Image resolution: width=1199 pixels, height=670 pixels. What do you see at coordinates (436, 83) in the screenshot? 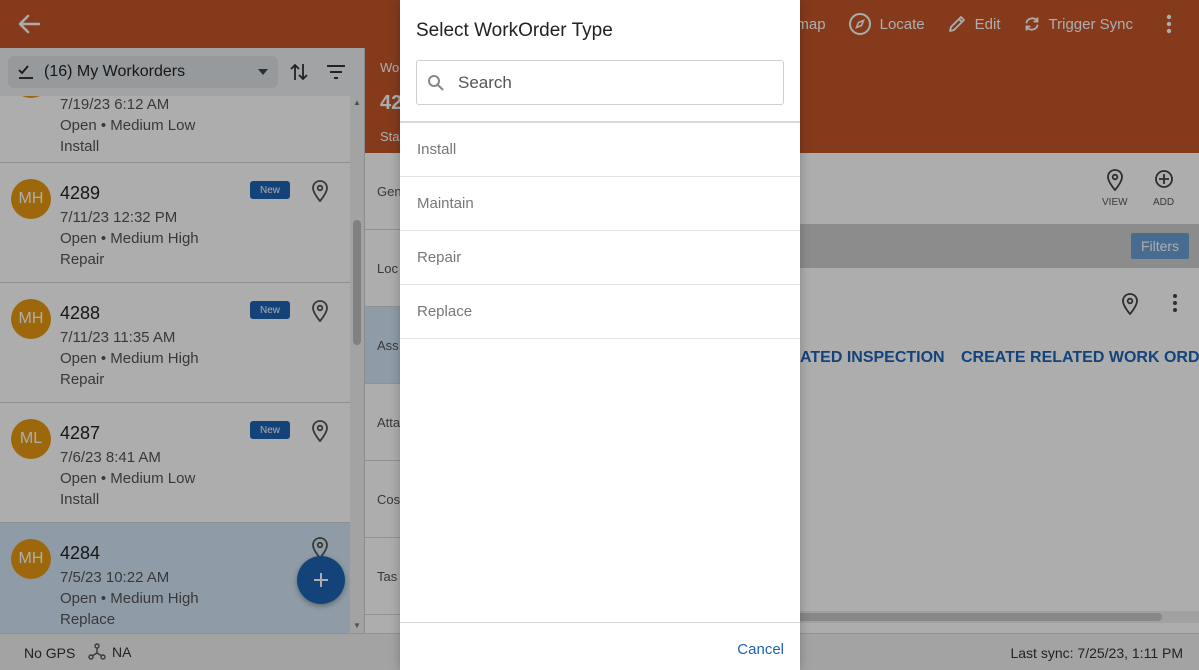
I see `search-icon` at bounding box center [436, 83].